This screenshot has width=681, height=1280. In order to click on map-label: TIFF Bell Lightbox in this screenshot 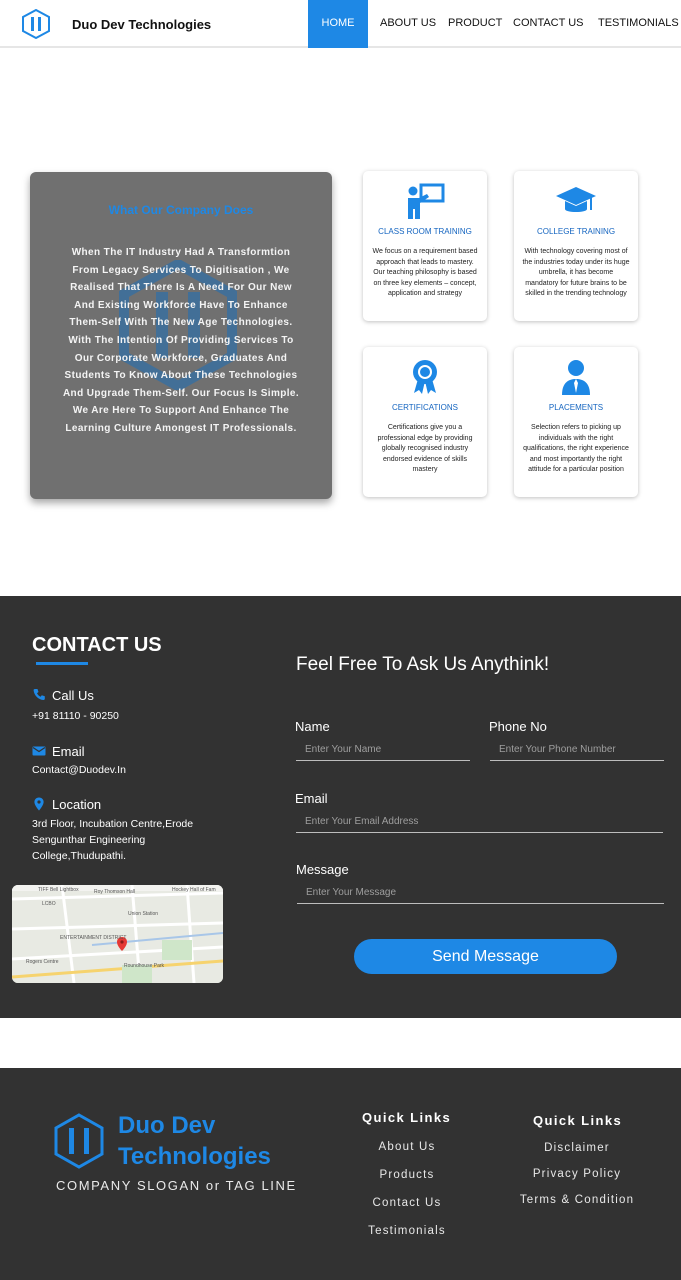, I will do `click(58, 890)`.